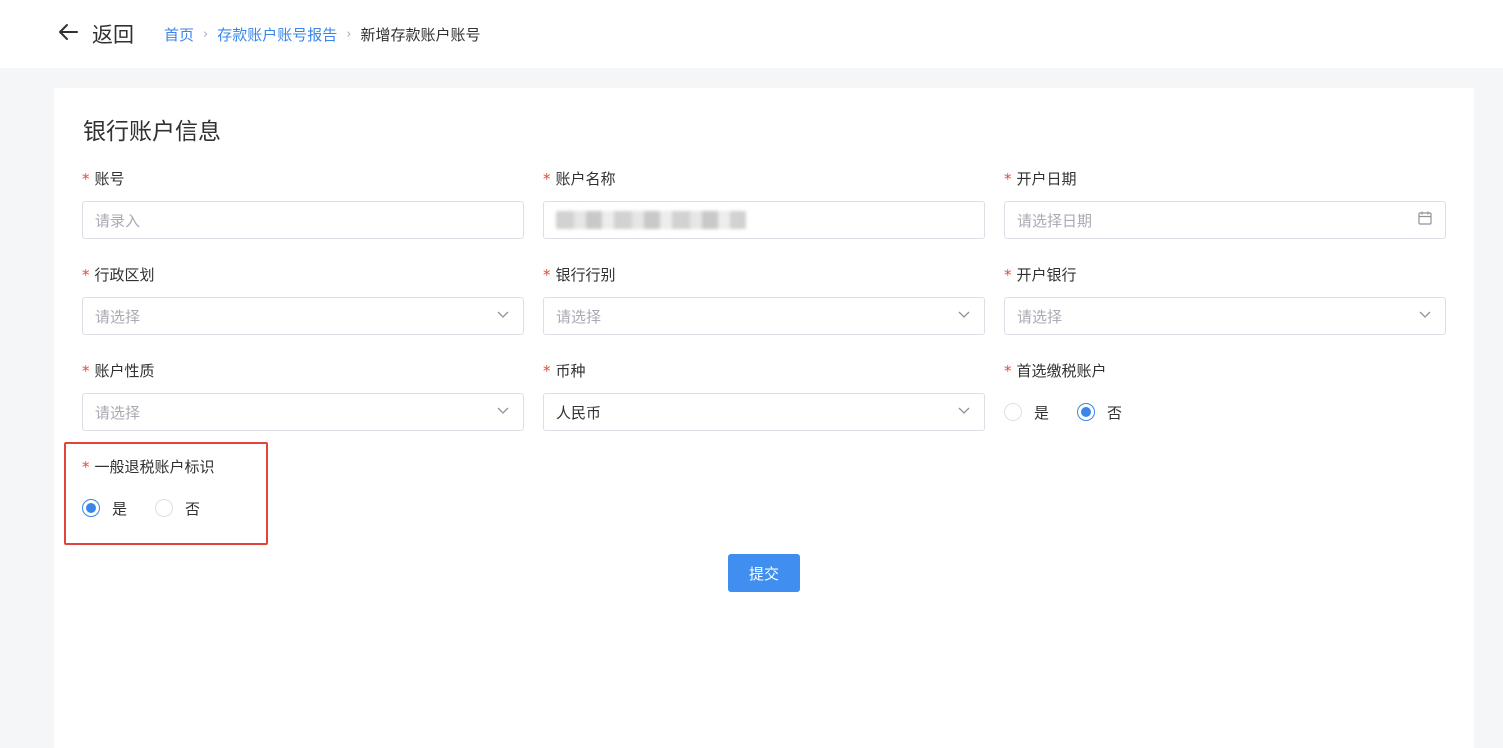  Describe the element at coordinates (1225, 220) in the screenshot. I see `open-date-picker: 请选择日期` at that location.